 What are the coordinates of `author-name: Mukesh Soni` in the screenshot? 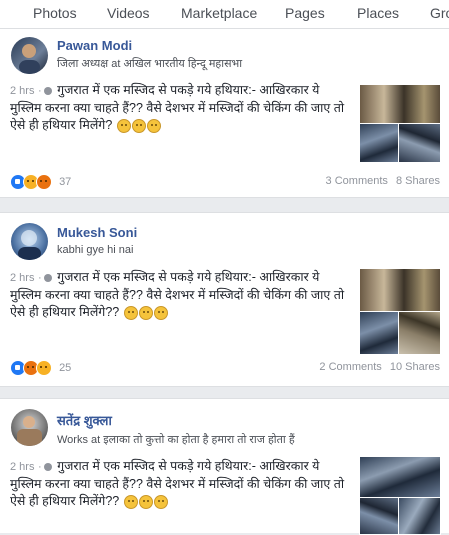 It's located at (97, 232).